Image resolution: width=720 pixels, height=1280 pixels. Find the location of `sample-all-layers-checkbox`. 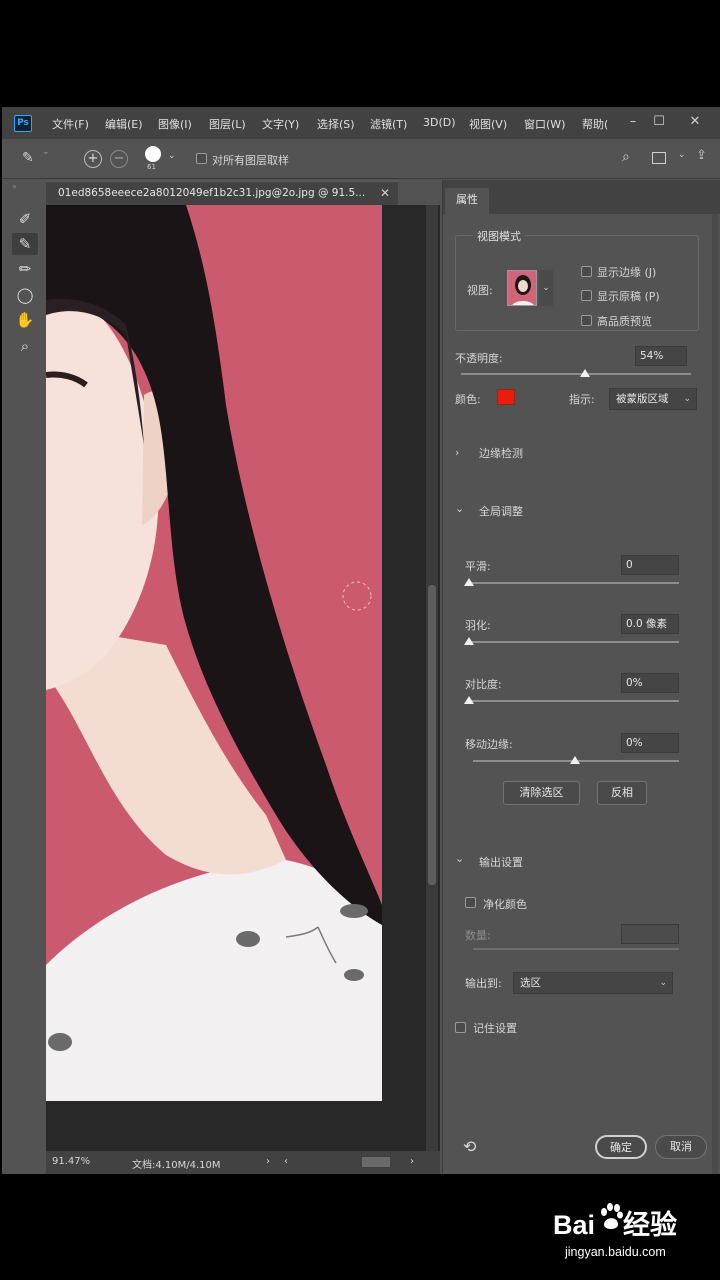

sample-all-layers-checkbox is located at coordinates (201, 158).